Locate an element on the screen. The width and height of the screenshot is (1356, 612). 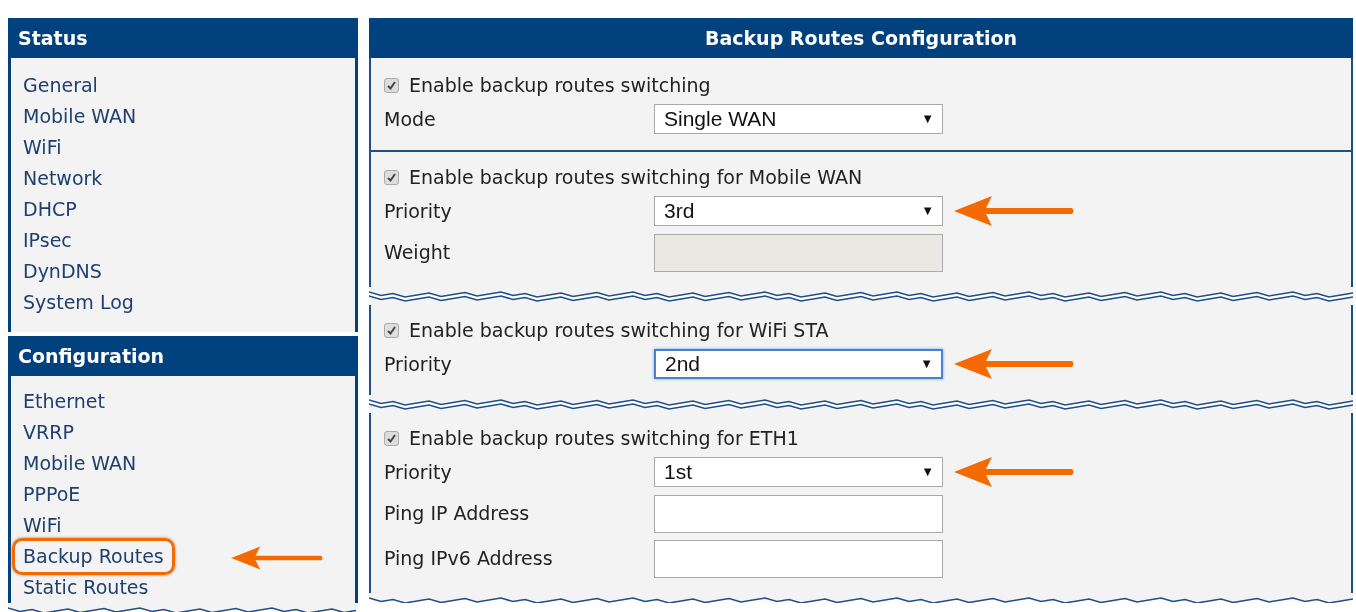
sidebar-heading: Status is located at coordinates (183, 38).